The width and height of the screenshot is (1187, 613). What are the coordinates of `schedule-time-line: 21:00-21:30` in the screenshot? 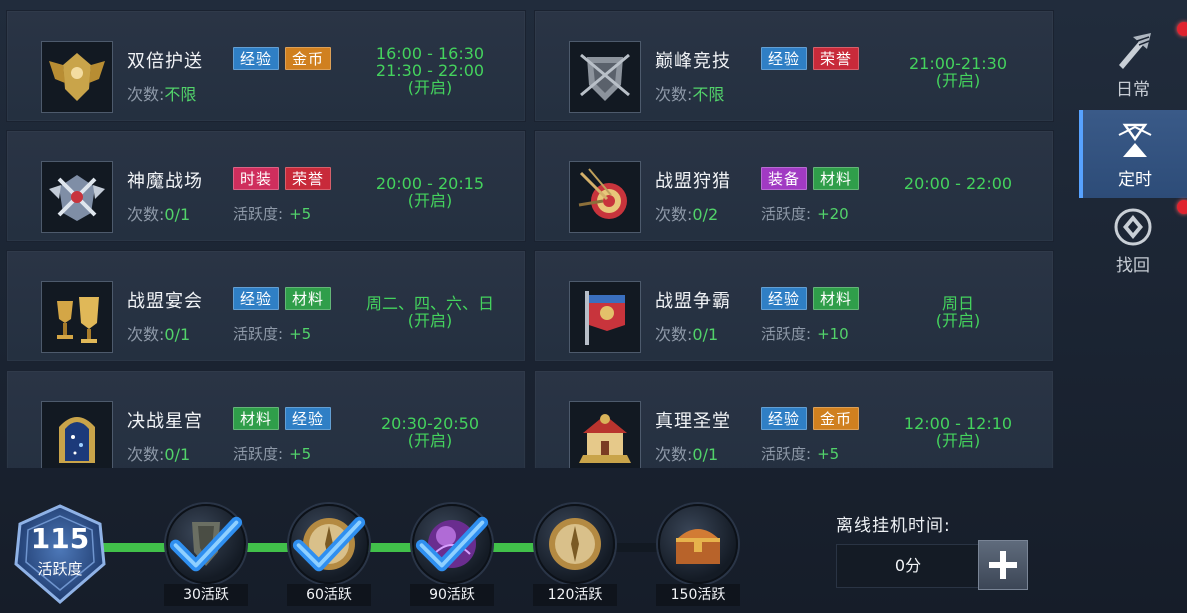 It's located at (958, 63).